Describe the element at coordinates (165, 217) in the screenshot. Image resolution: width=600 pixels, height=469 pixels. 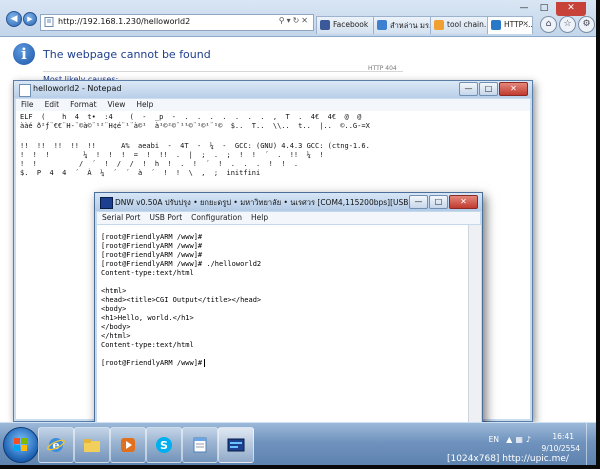
I see `menu-usb-port: USB Port` at that location.